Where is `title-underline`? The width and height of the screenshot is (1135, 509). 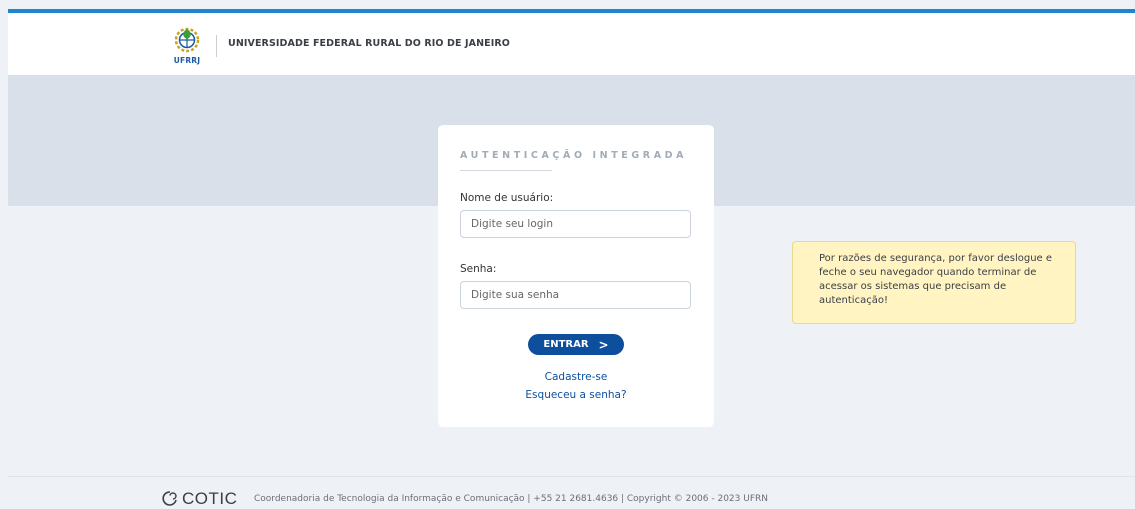
title-underline is located at coordinates (506, 170).